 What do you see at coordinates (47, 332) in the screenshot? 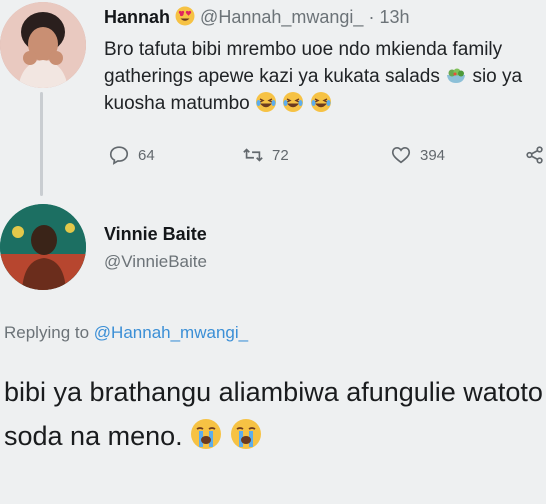
I see `replying-to-label: Replying to` at bounding box center [47, 332].